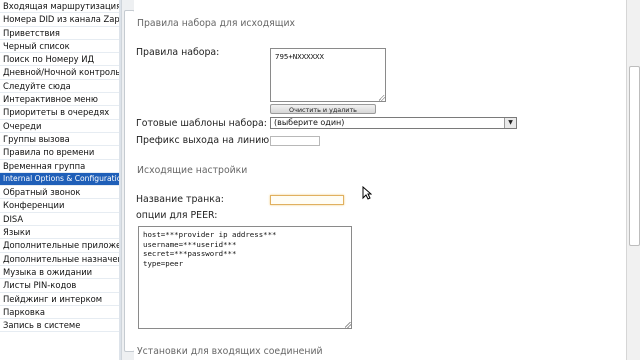 The height and width of the screenshot is (360, 640). Describe the element at coordinates (59, 47) in the screenshot. I see `sidebar-item: Черный список` at that location.